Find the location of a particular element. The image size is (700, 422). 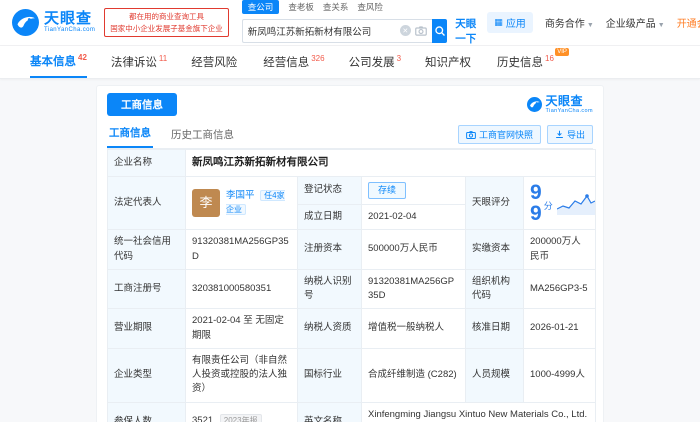

taxpayer-id: 91320381MA256GP35D is located at coordinates (413, 289).